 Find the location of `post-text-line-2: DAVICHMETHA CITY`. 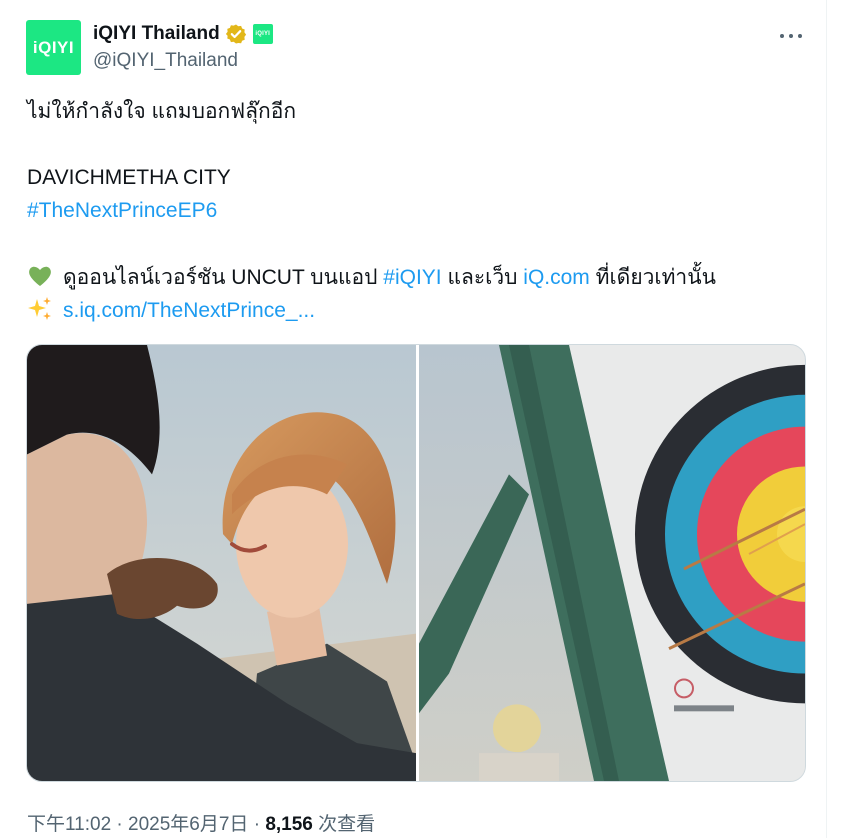

post-text-line-2: DAVICHMETHA CITY is located at coordinates (129, 177).